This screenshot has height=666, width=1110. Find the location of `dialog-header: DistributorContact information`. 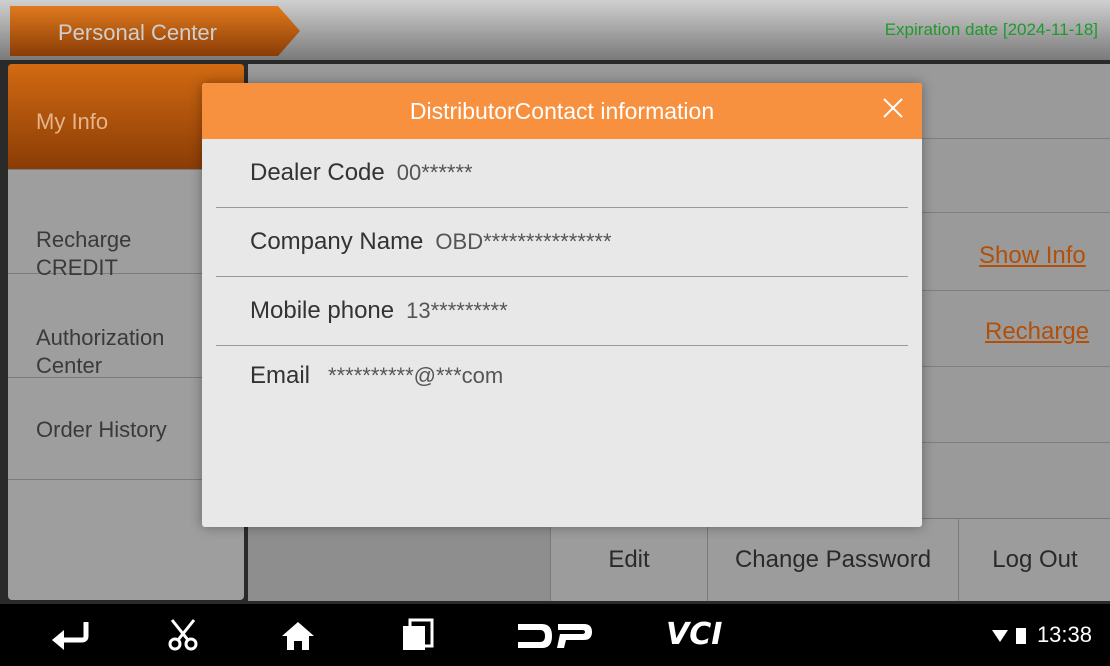

dialog-header: DistributorContact information is located at coordinates (562, 111).